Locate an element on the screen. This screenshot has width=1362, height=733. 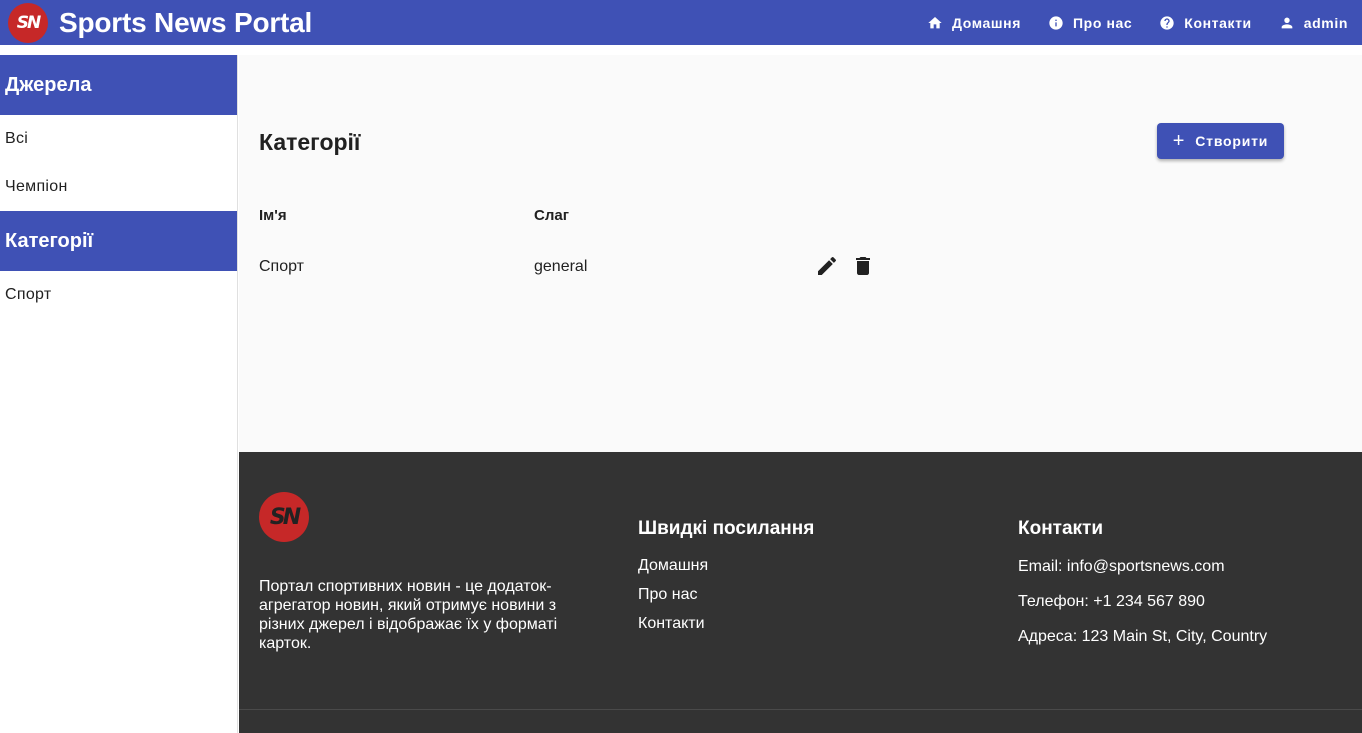
footer-contact-address: Адреса: 123 Main St, City, Country is located at coordinates (1143, 636).